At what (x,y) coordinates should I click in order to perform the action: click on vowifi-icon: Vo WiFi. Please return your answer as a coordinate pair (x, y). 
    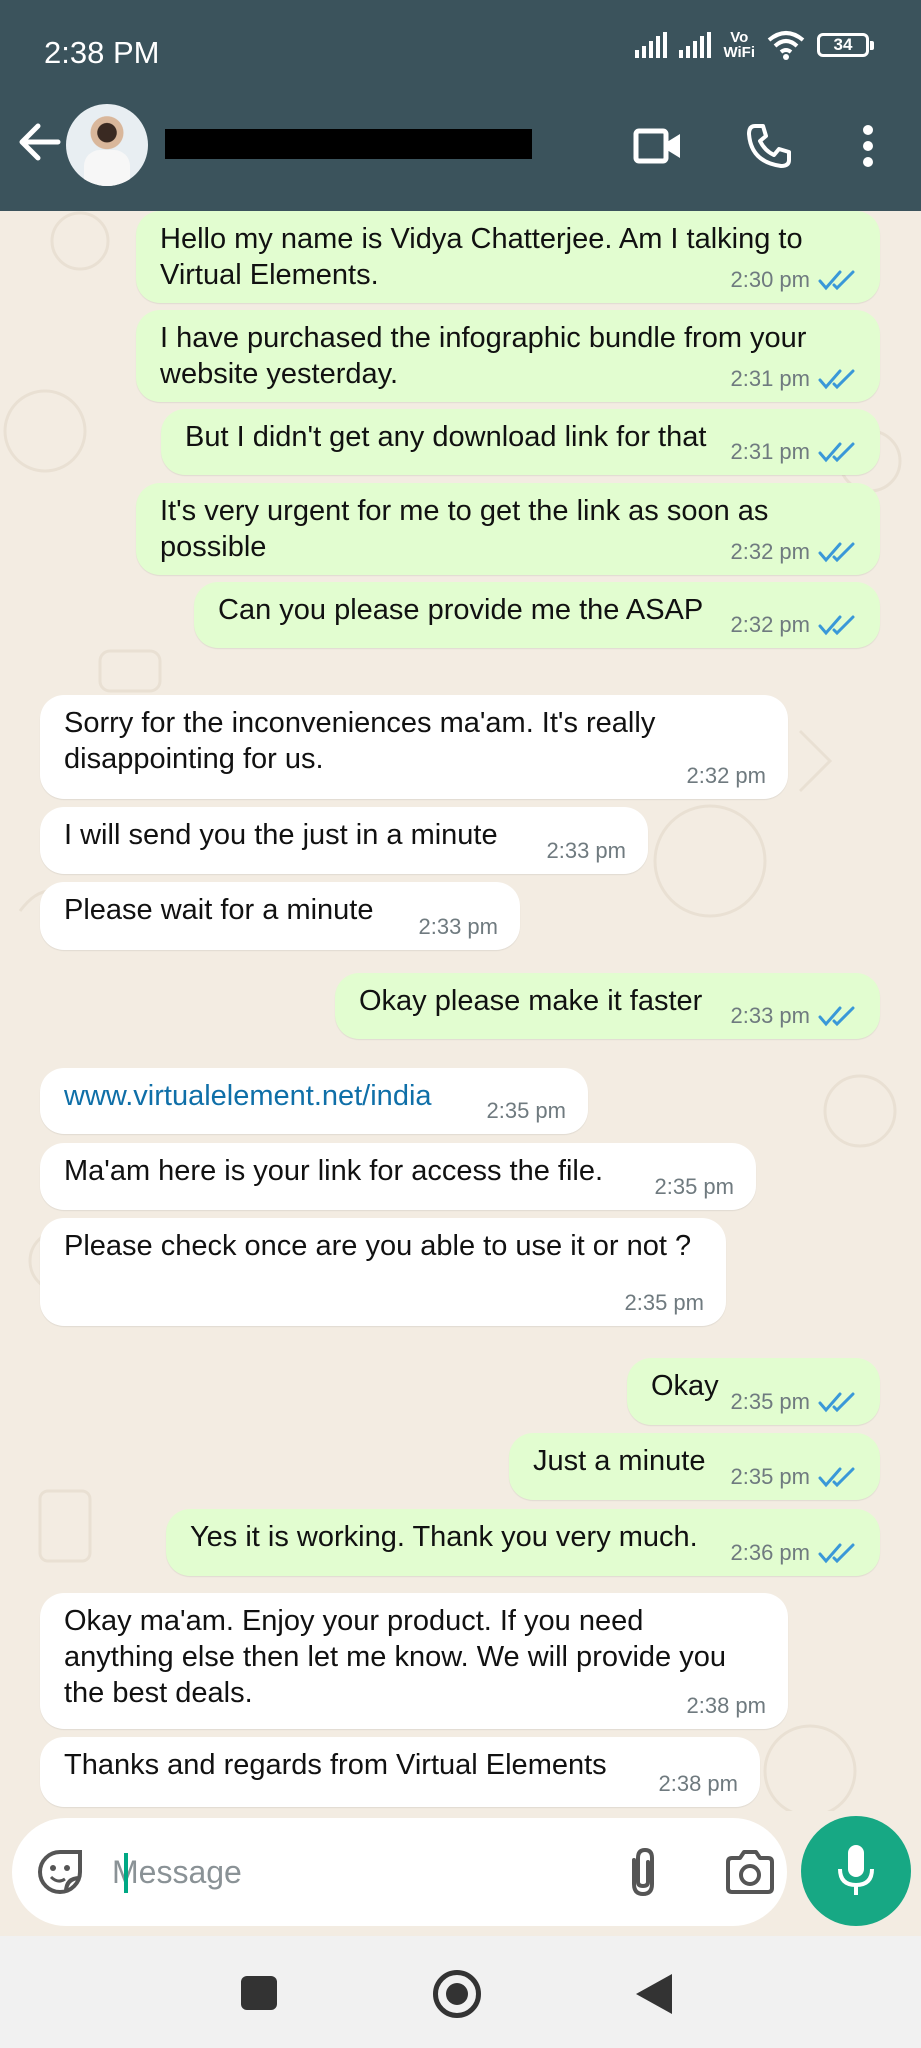
    Looking at the image, I should click on (739, 45).